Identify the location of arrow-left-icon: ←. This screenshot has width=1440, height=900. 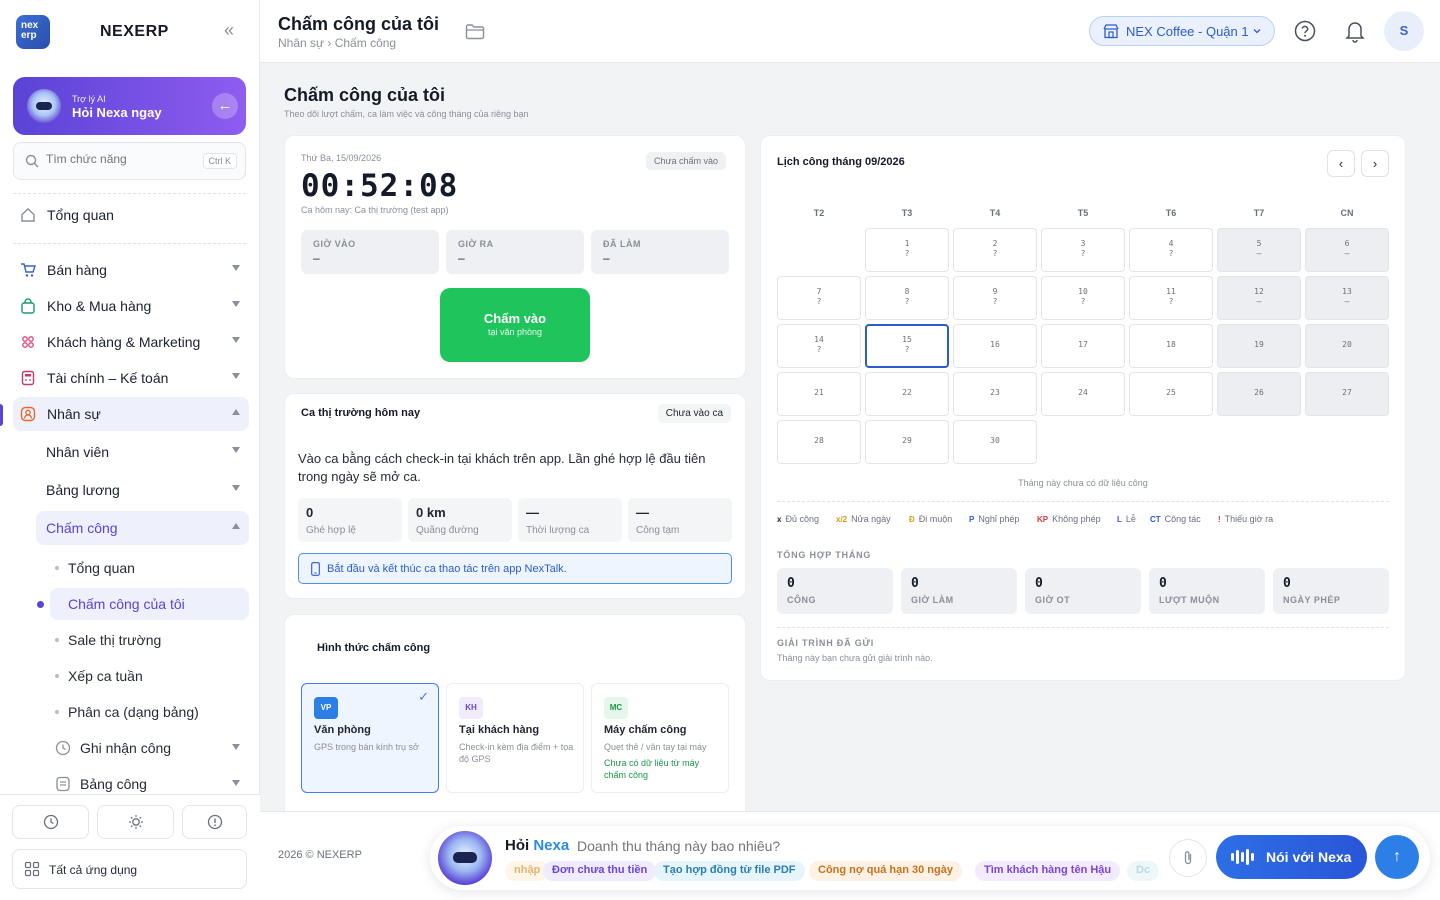
(225, 106).